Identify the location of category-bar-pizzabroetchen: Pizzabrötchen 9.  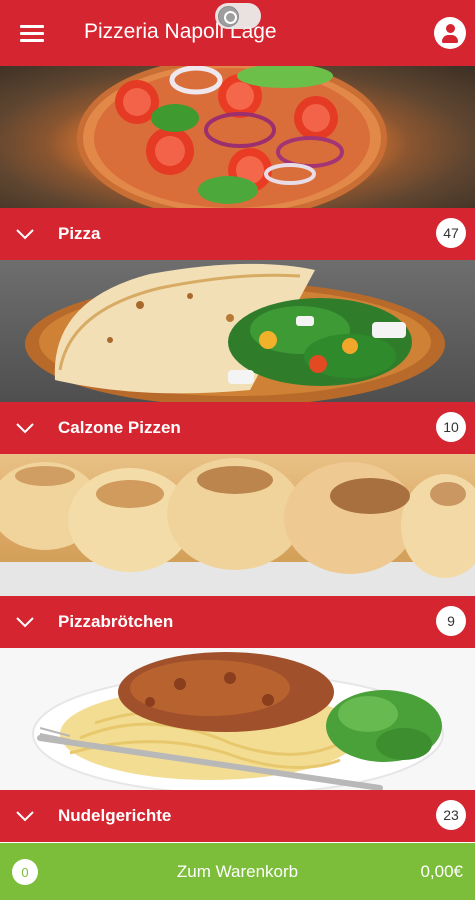
(237, 622).